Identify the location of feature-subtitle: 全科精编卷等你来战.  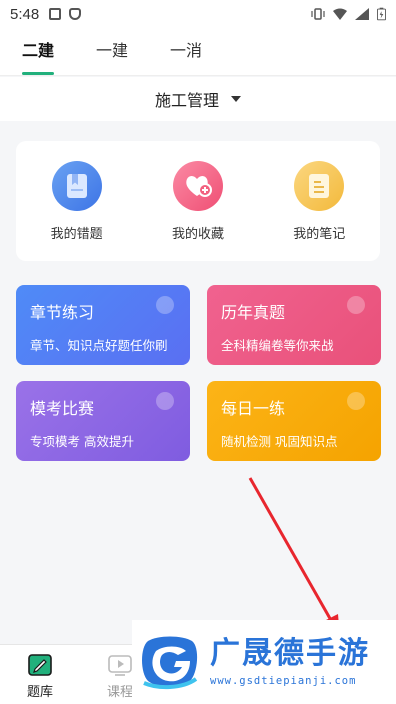
(277, 345).